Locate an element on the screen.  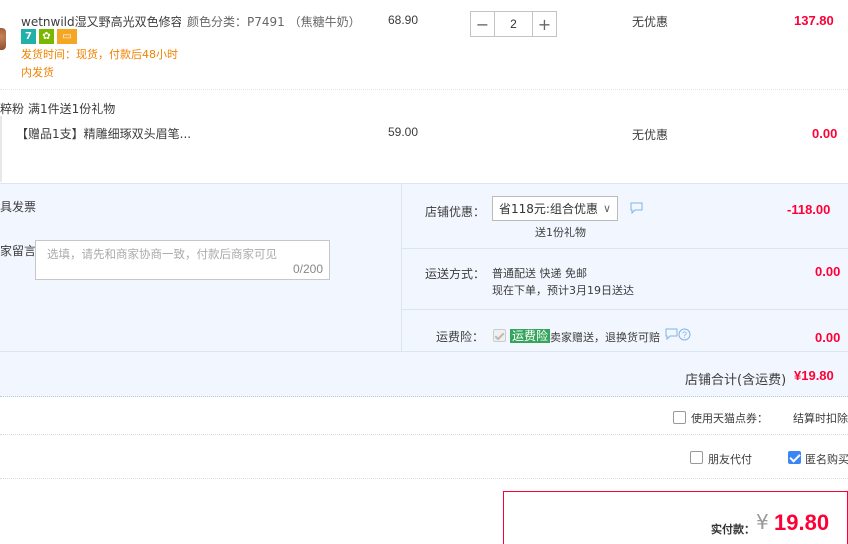
unit-price: 68.90 is located at coordinates (403, 20).